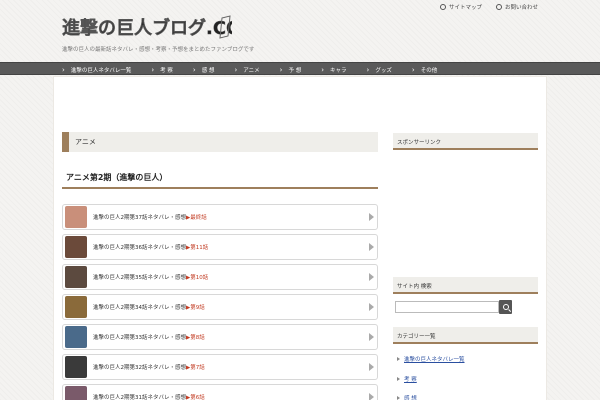 The height and width of the screenshot is (400, 600). Describe the element at coordinates (220, 247) in the screenshot. I see `post-item: 進撃の巨人2期第36話ネタバレ・感想▶第11話` at that location.